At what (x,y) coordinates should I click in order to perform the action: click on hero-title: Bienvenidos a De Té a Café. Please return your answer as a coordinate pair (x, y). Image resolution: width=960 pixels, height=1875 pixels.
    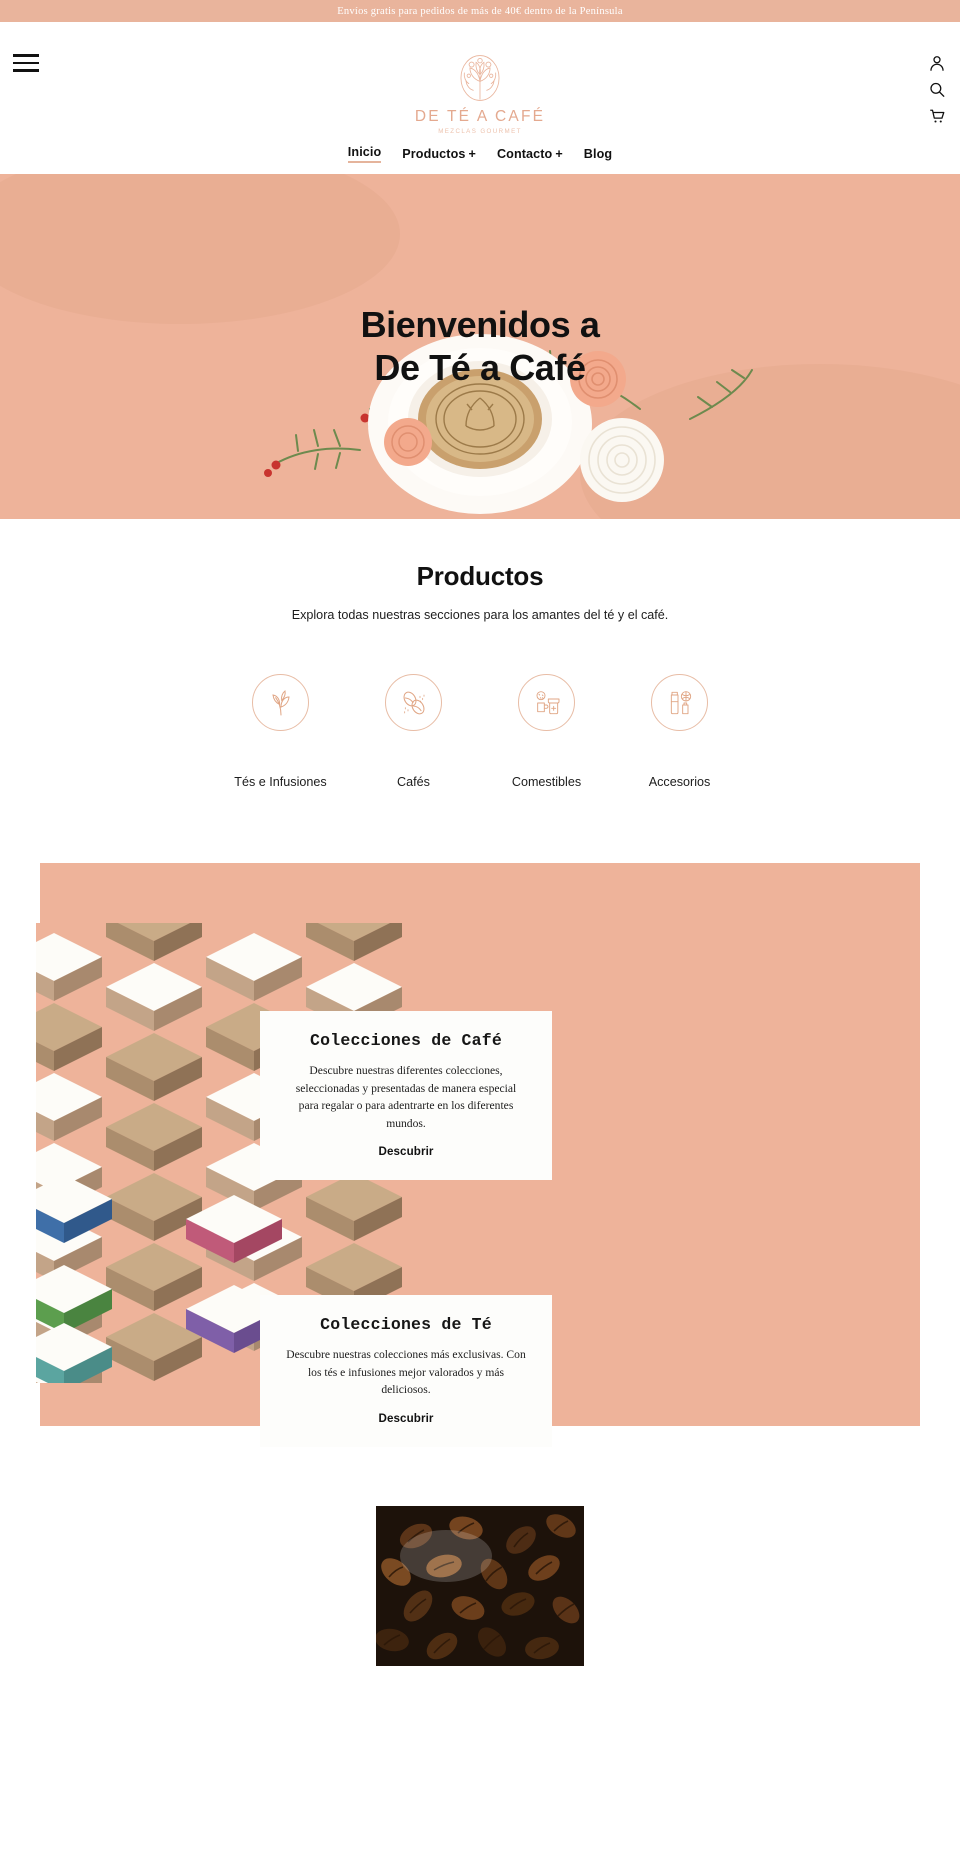
    Looking at the image, I should click on (480, 347).